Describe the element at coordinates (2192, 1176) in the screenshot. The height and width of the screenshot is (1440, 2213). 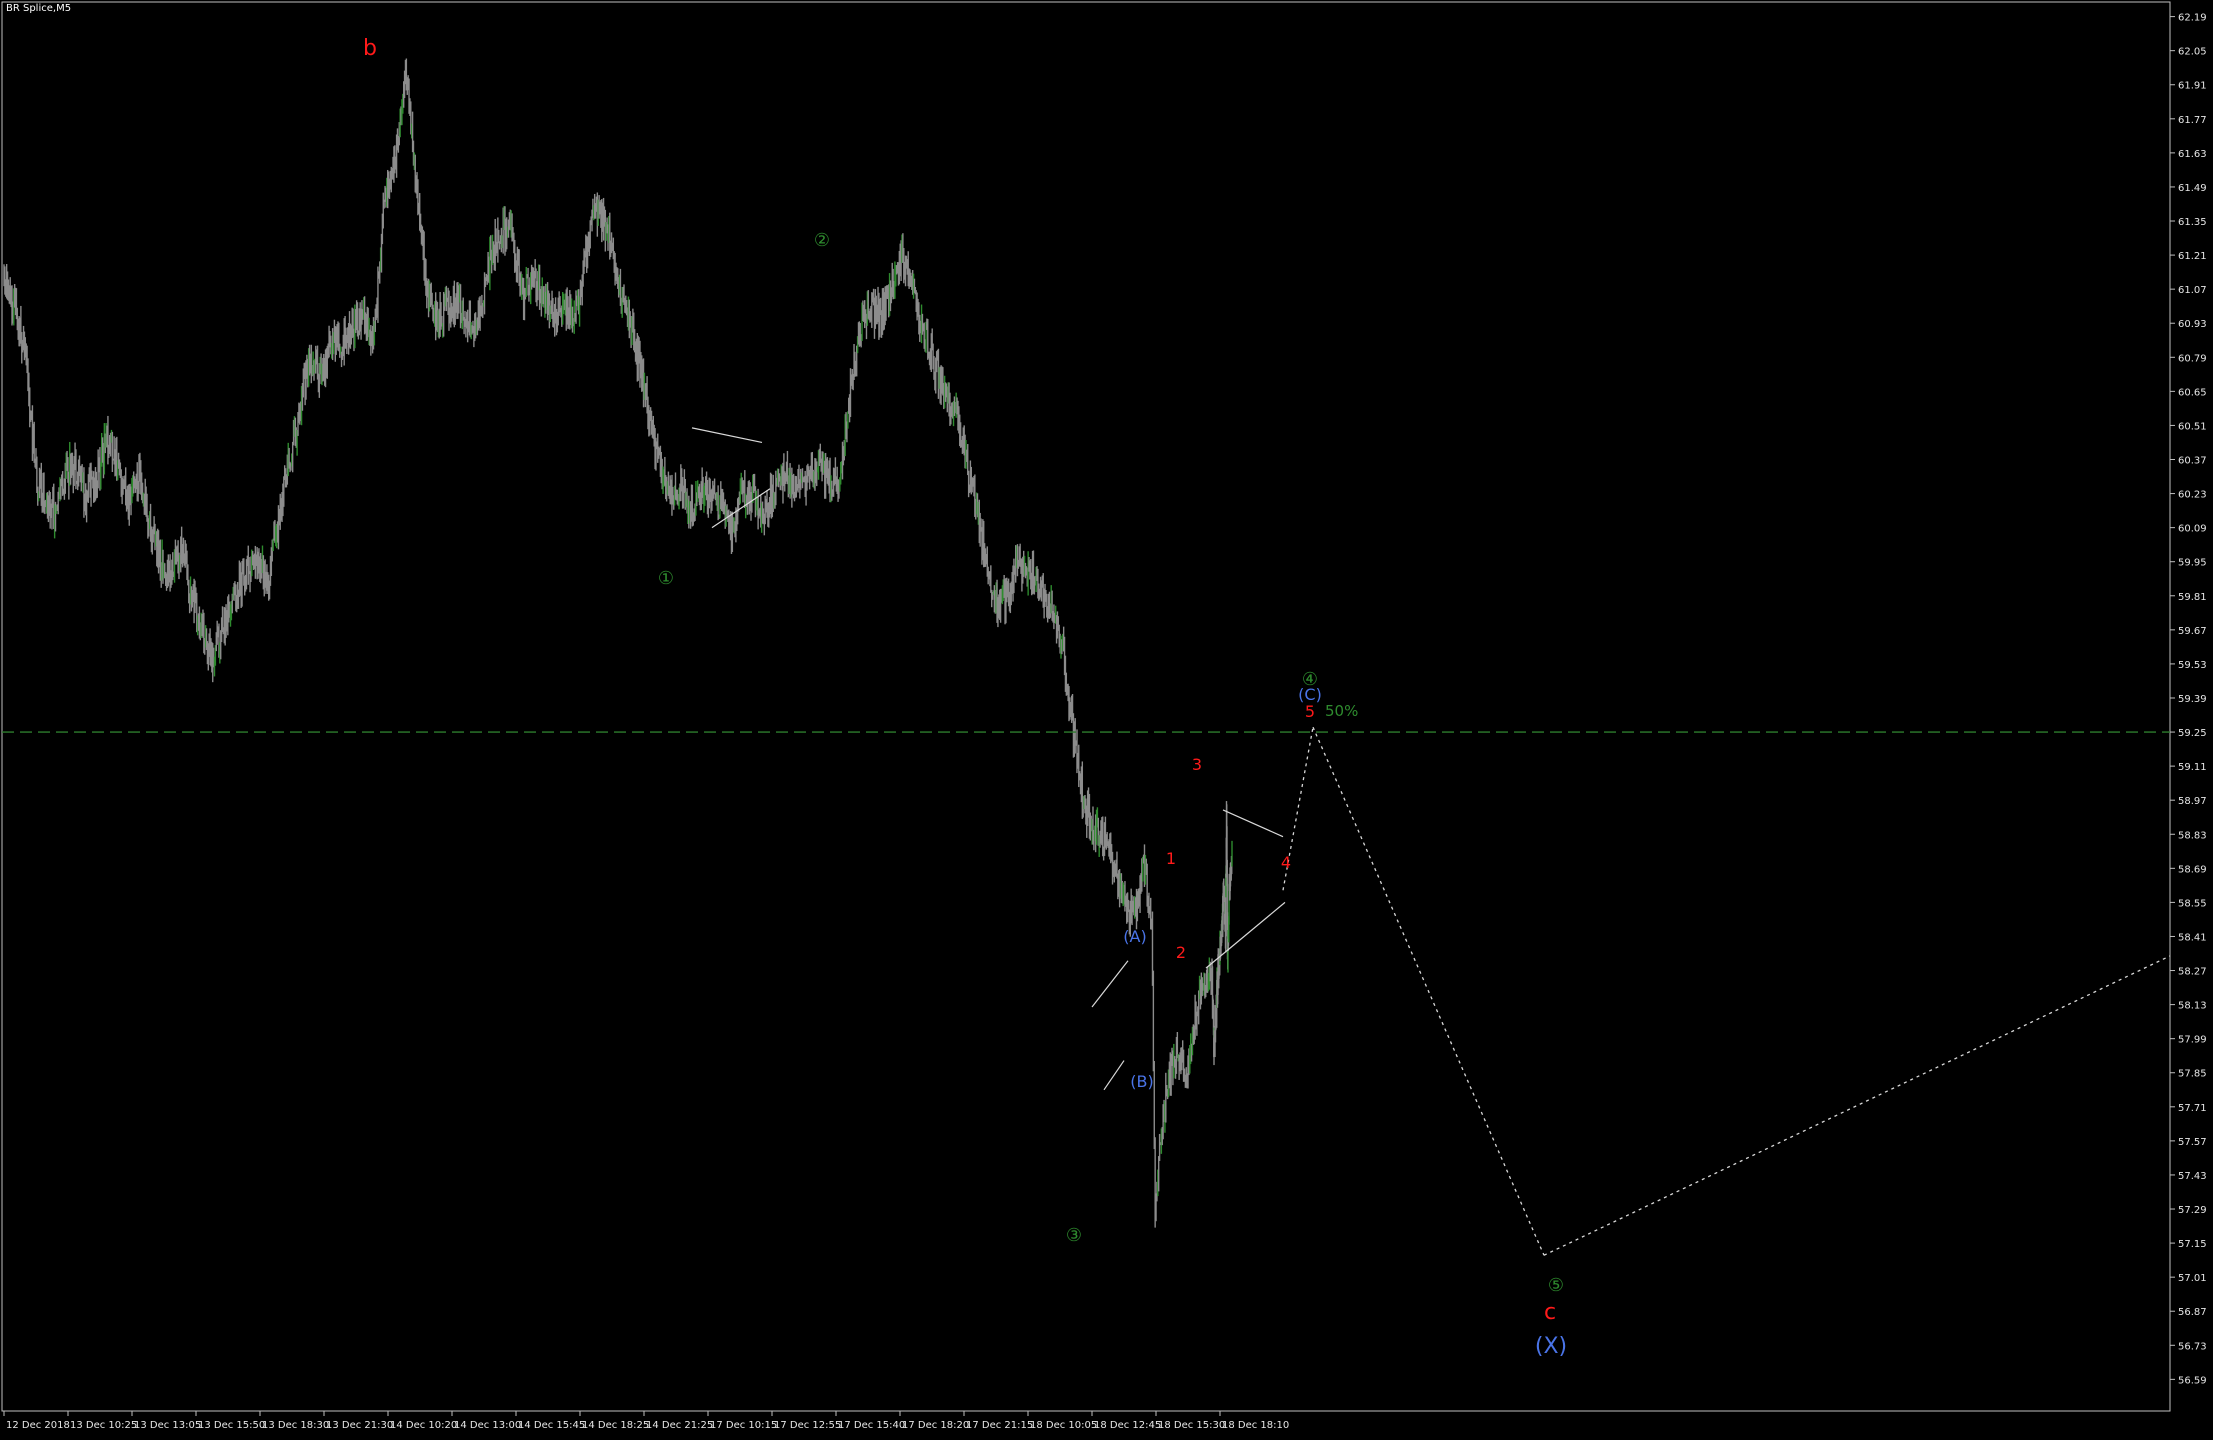
I see `y-tick-label: 57.43` at that location.